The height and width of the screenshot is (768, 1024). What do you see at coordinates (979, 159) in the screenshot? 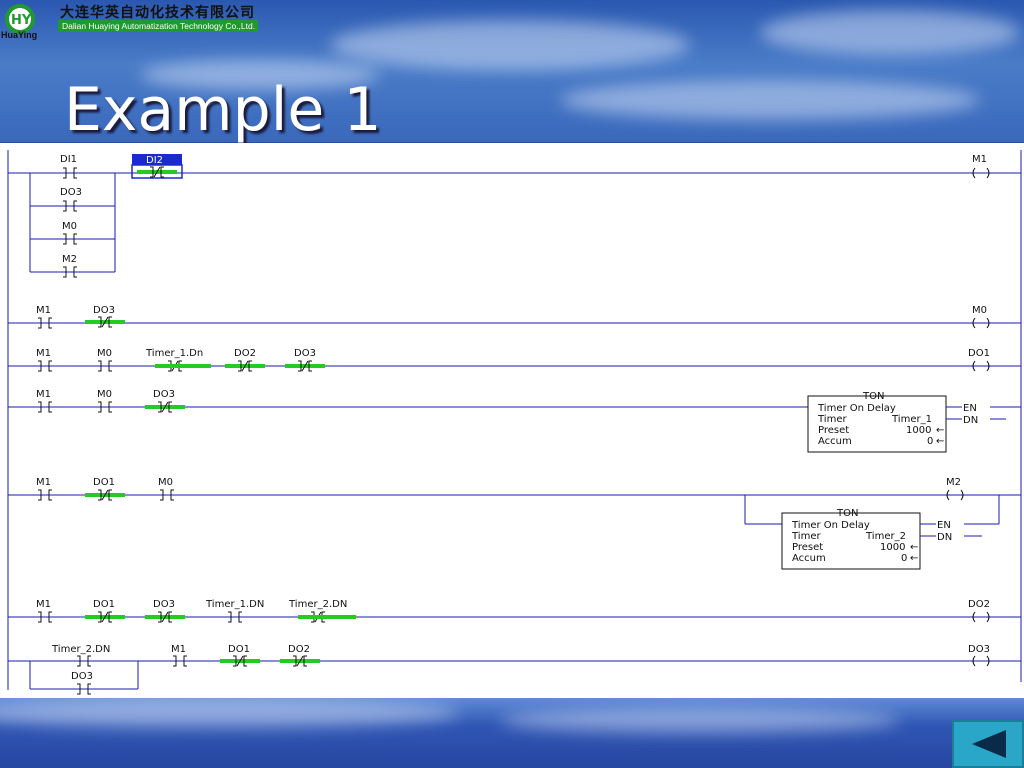
I see `coil-label: M1` at bounding box center [979, 159].